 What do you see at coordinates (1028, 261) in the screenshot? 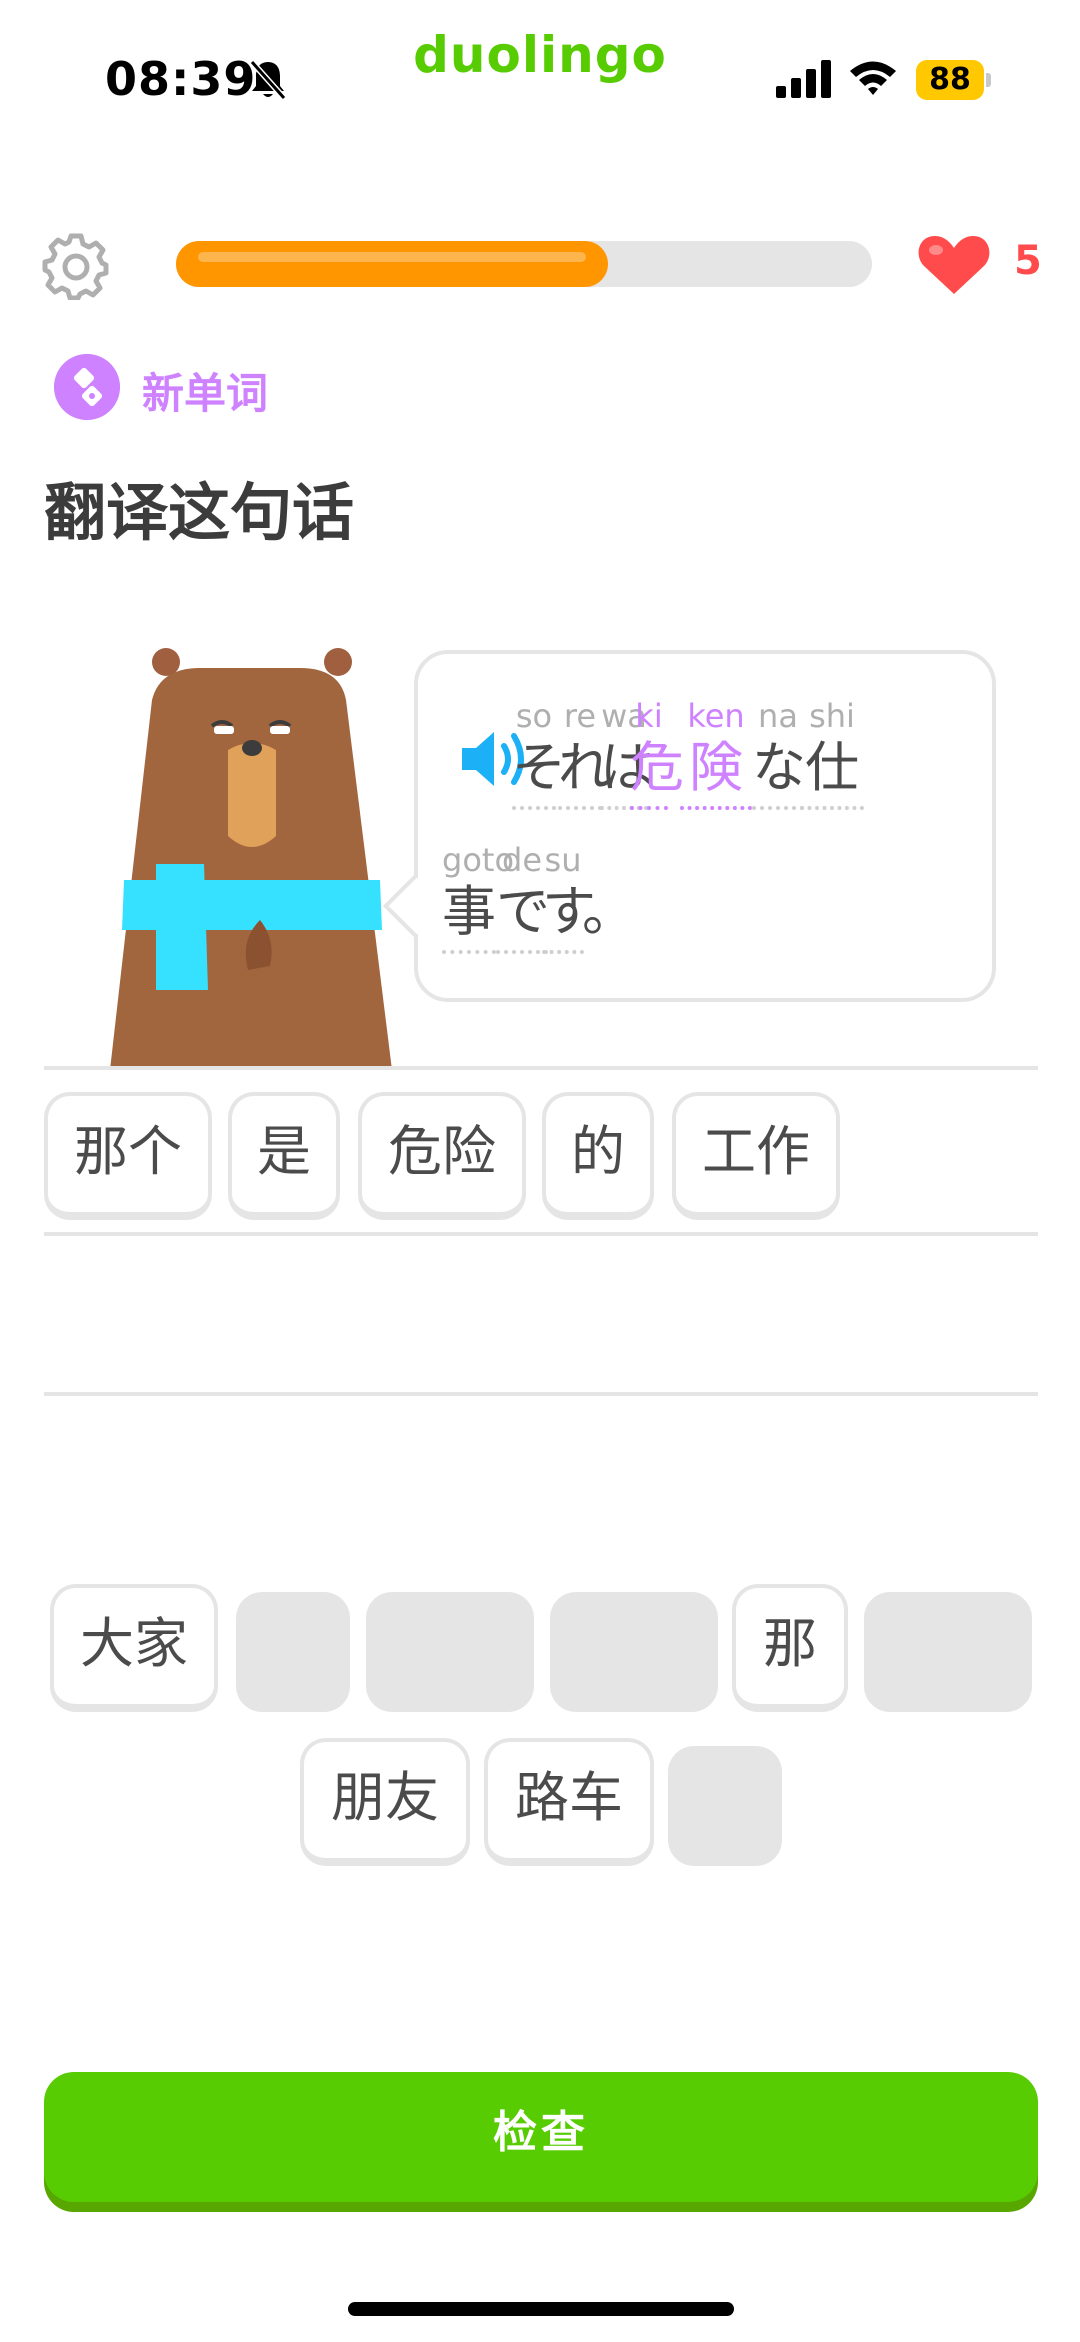
I see `hearts-count: 5` at bounding box center [1028, 261].